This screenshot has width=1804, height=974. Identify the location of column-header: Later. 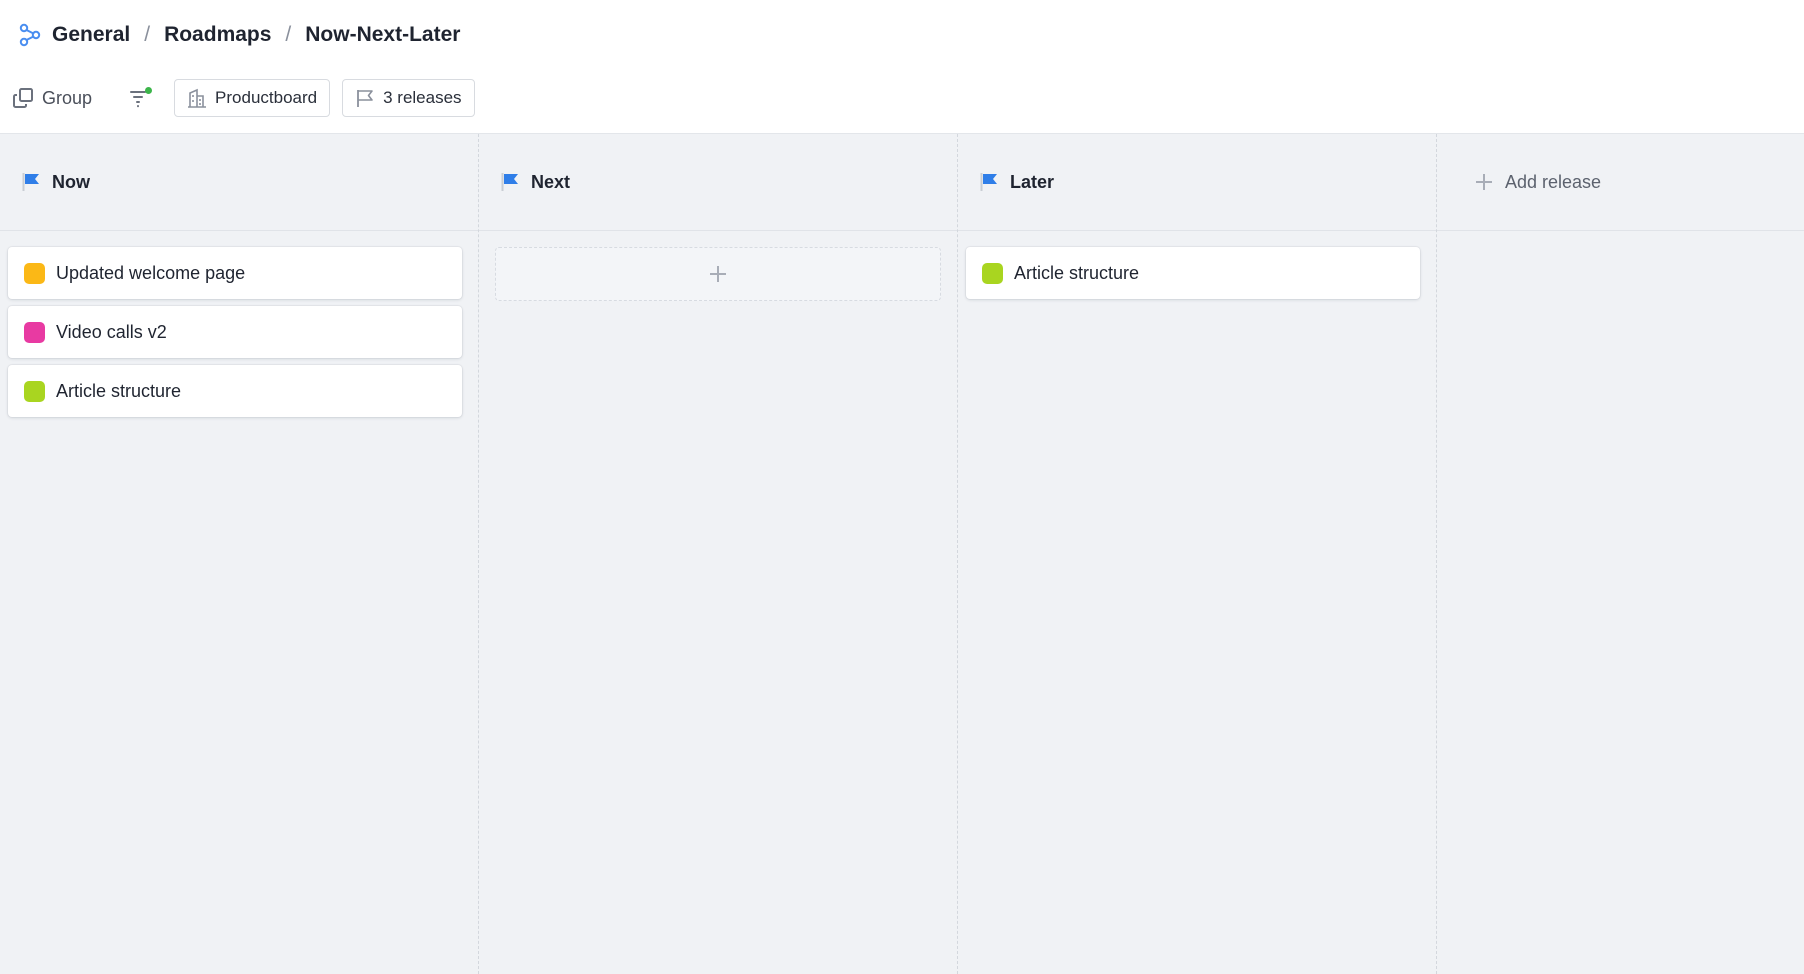
(1197, 182).